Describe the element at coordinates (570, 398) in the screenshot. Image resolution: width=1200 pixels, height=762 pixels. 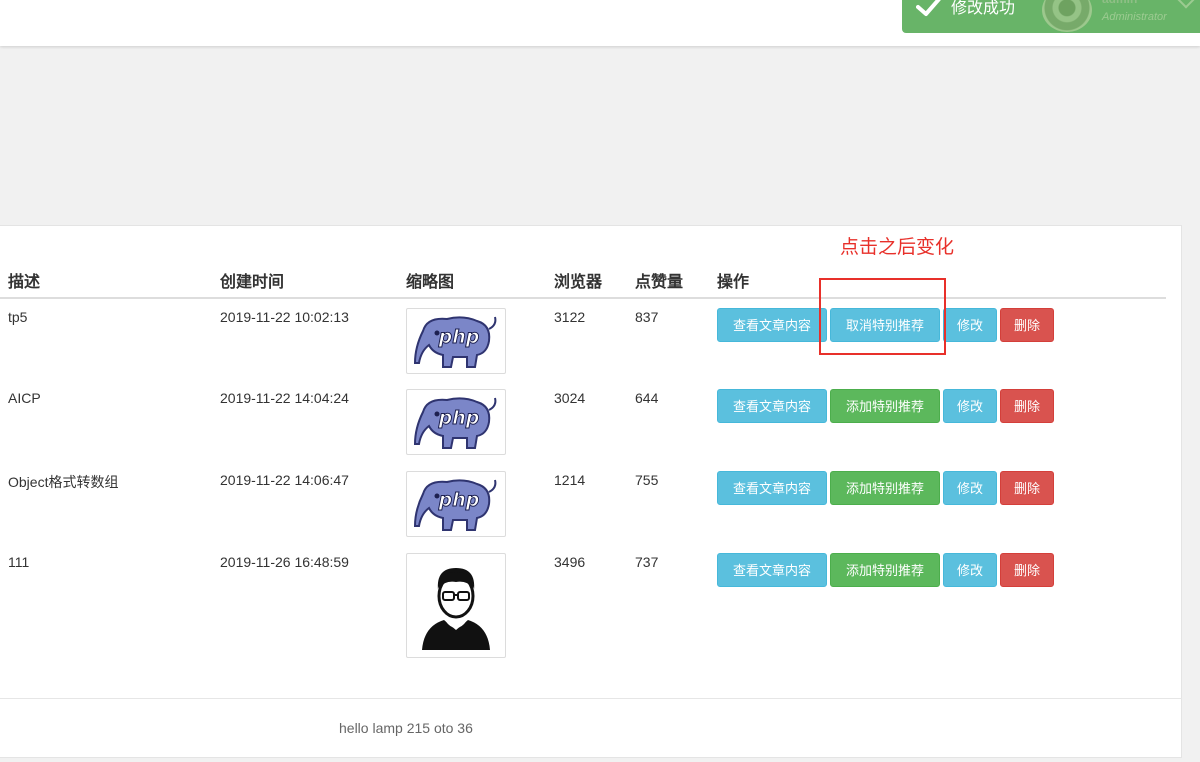
I see `cell-views: 3024` at that location.